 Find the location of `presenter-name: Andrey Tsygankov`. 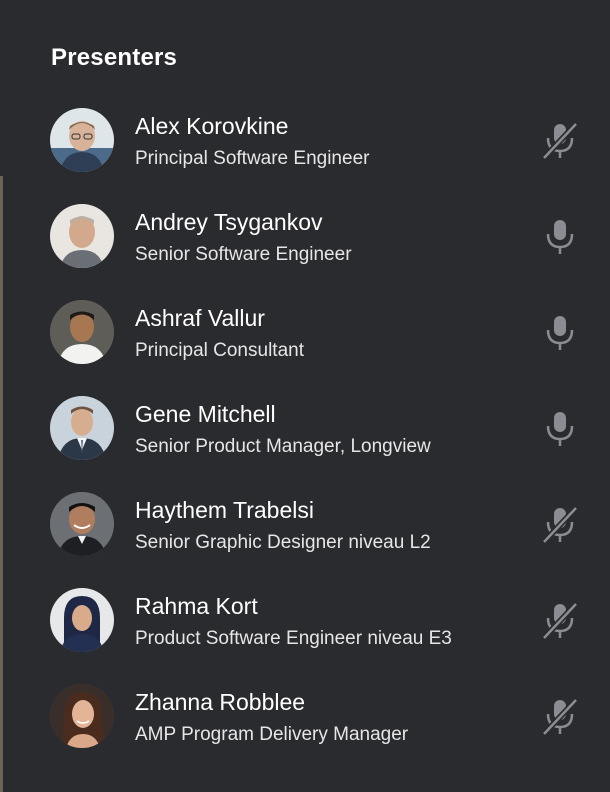

presenter-name: Andrey Tsygankov is located at coordinates (229, 222).